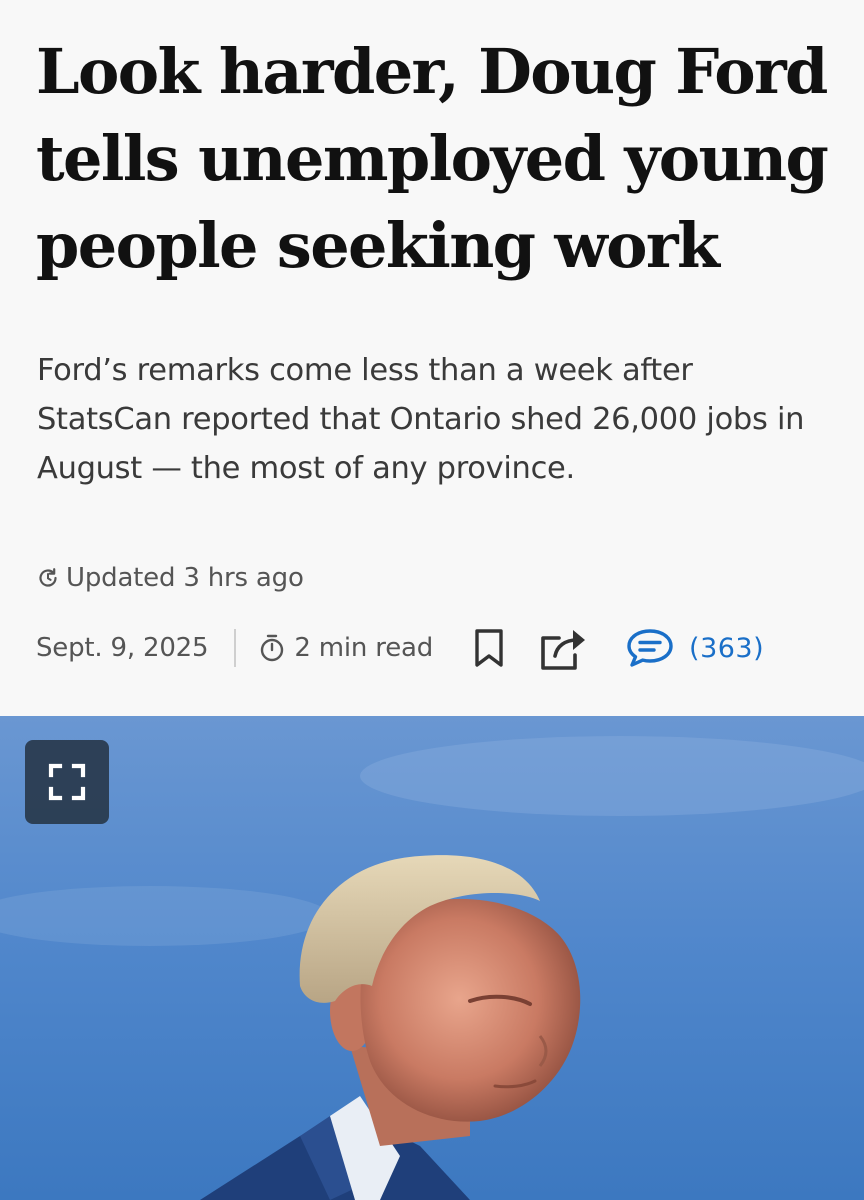  What do you see at coordinates (272, 648) in the screenshot?
I see `stopwatch-icon` at bounding box center [272, 648].